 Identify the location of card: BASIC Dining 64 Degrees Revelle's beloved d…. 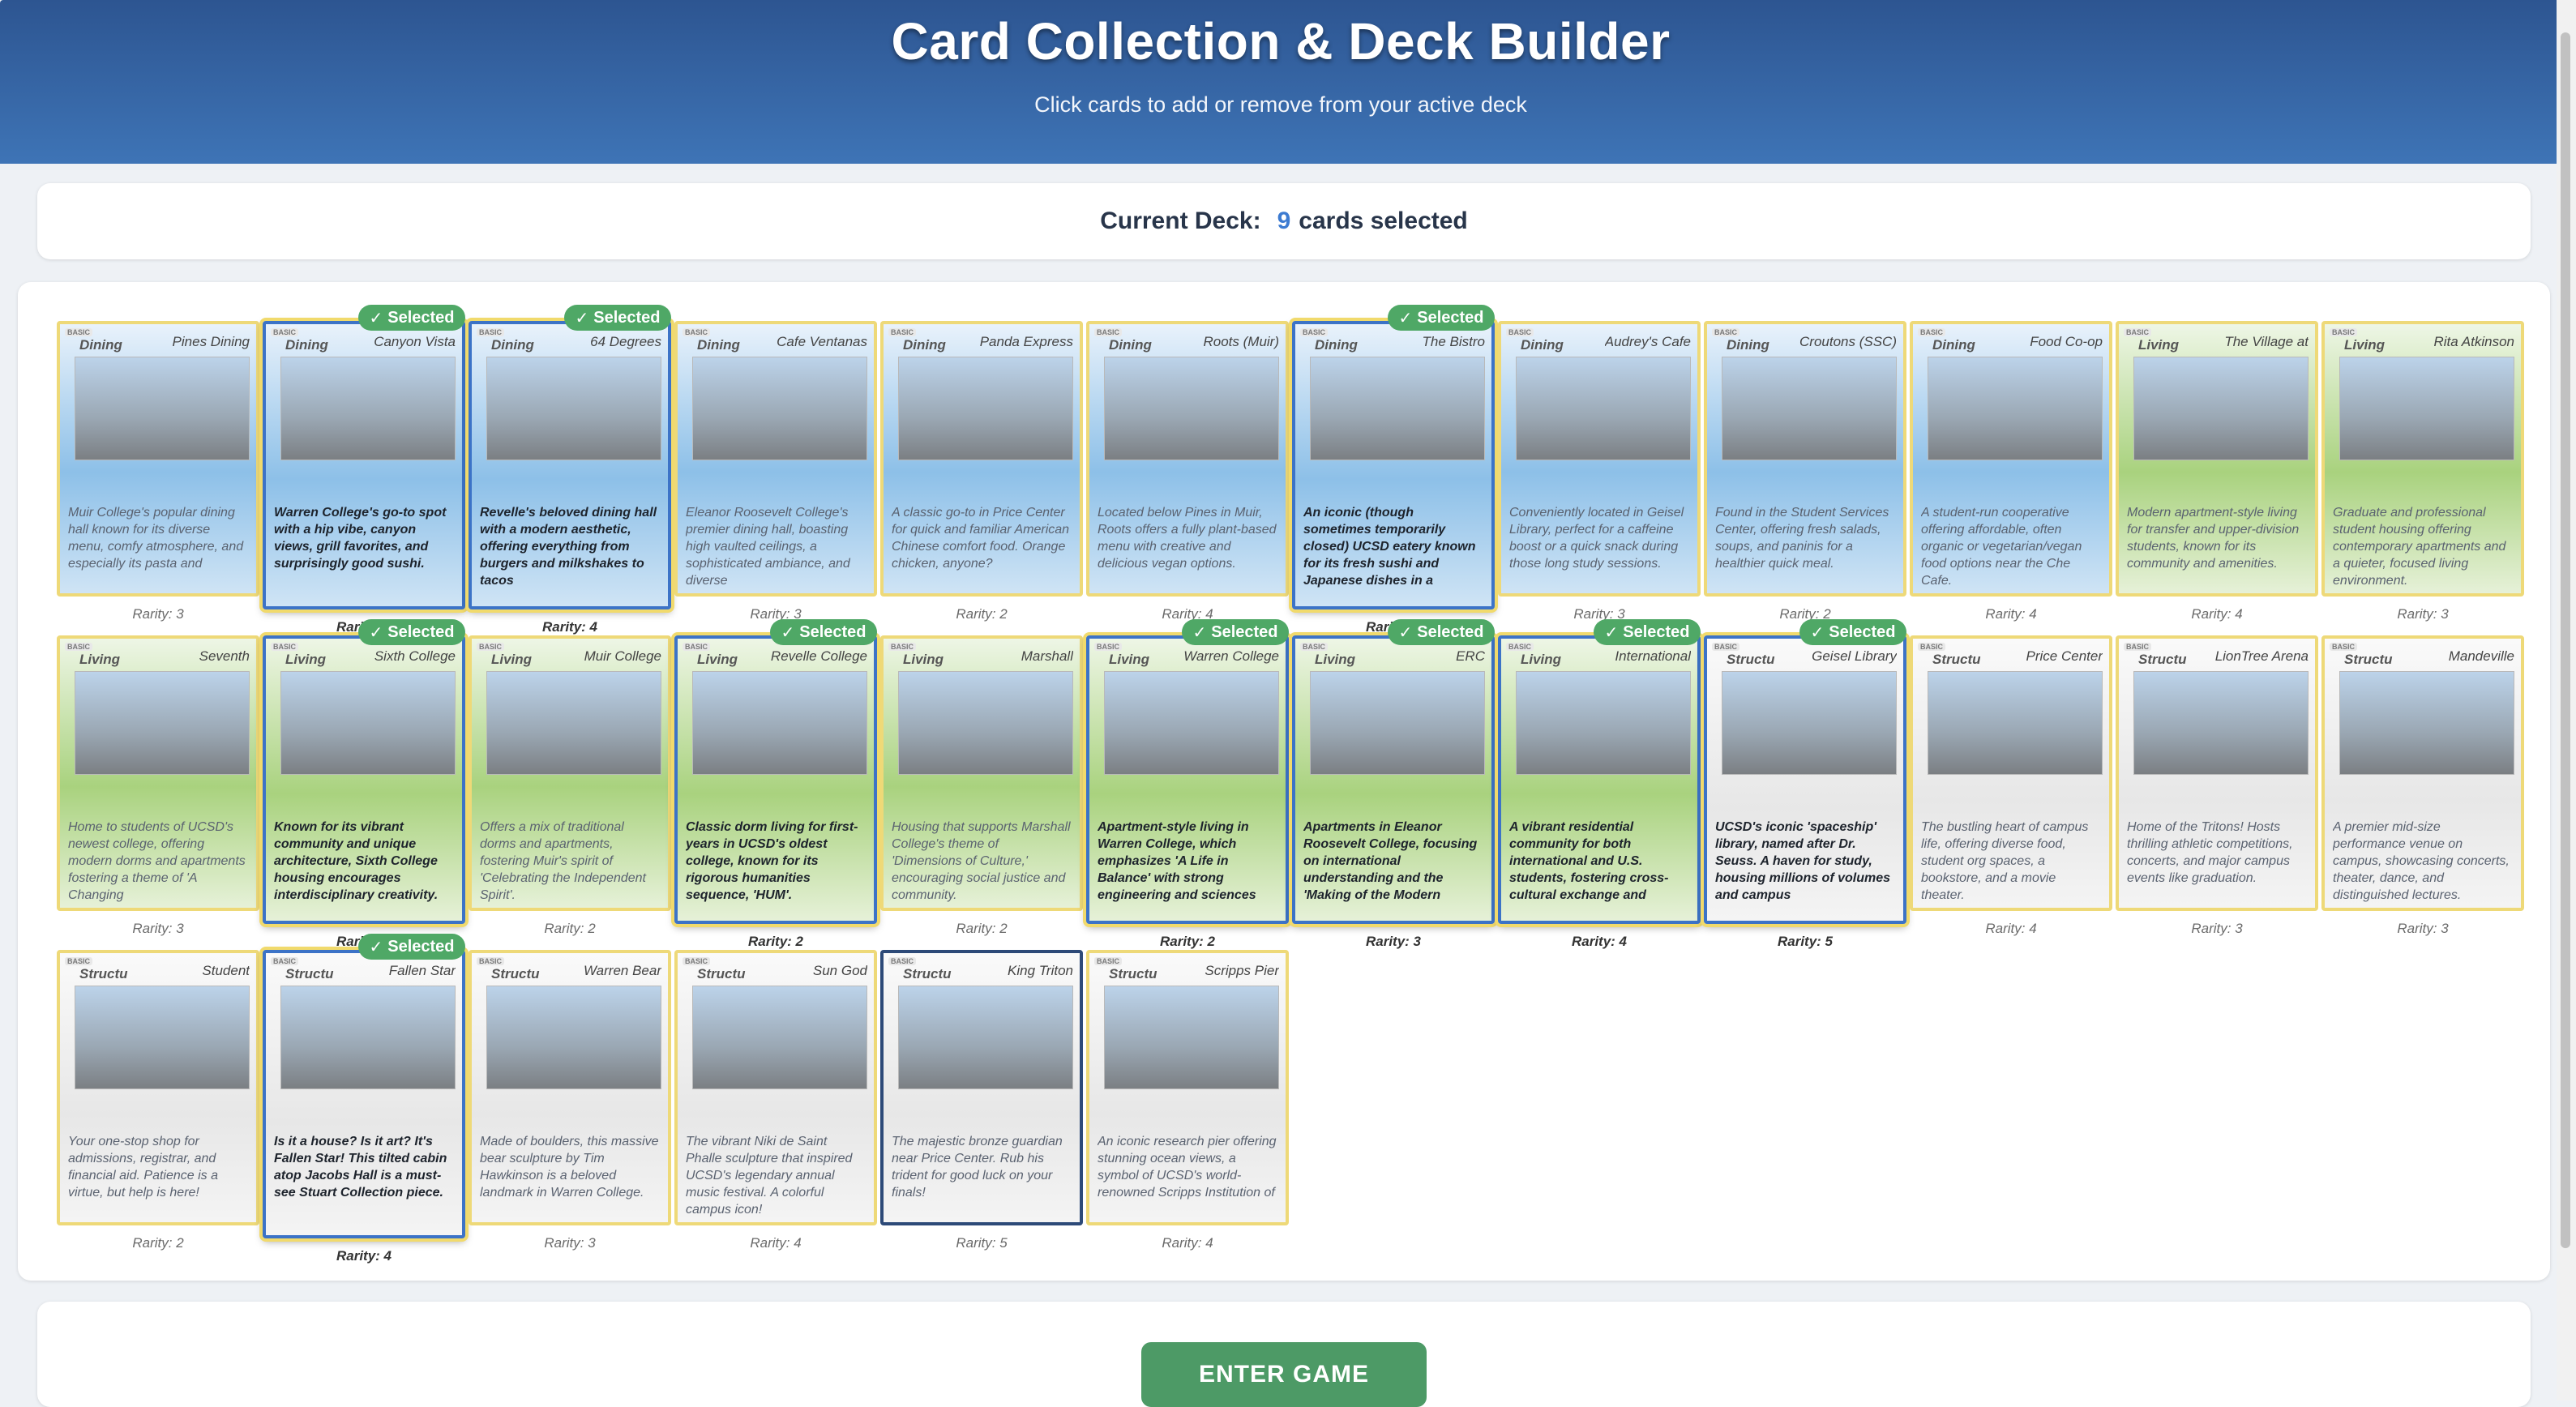
(570, 465).